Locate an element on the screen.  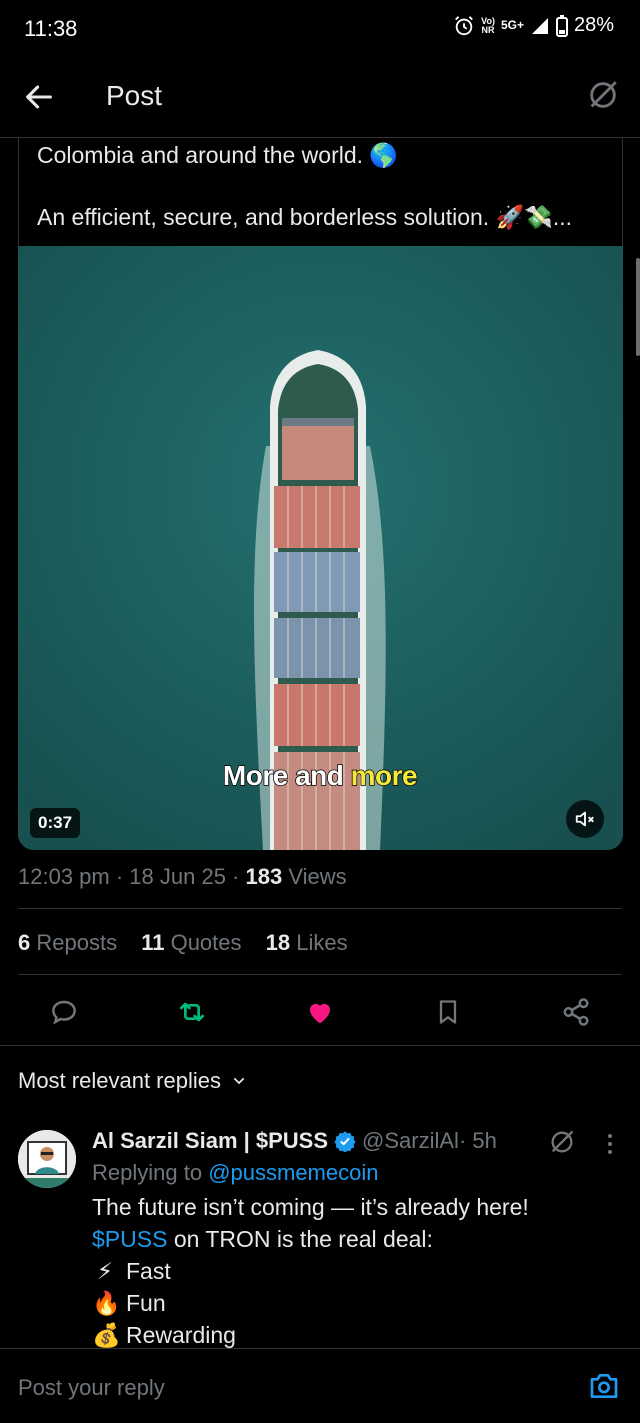
avatar-image is located at coordinates (47, 1159).